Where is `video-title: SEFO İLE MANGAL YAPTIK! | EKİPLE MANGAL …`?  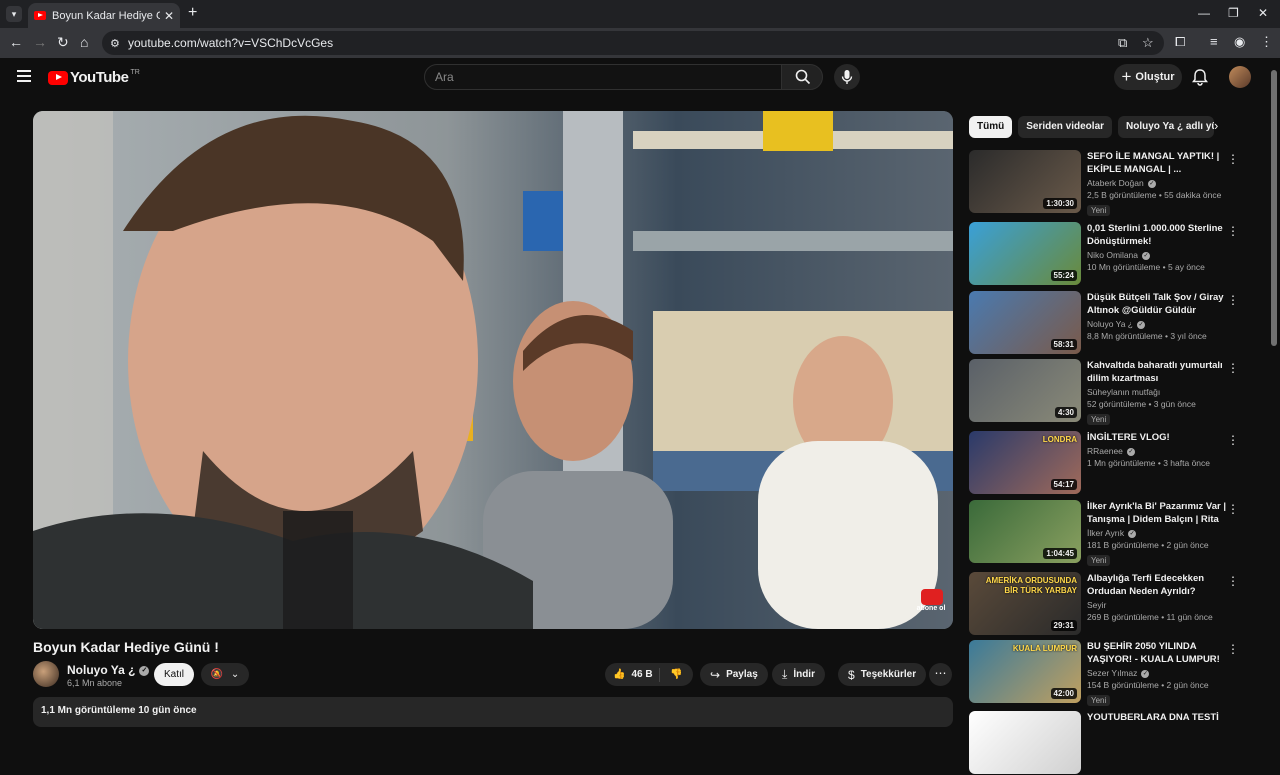
video-title: SEFO İLE MANGAL YAPTIK! | EKİPLE MANGAL … is located at coordinates (1157, 163).